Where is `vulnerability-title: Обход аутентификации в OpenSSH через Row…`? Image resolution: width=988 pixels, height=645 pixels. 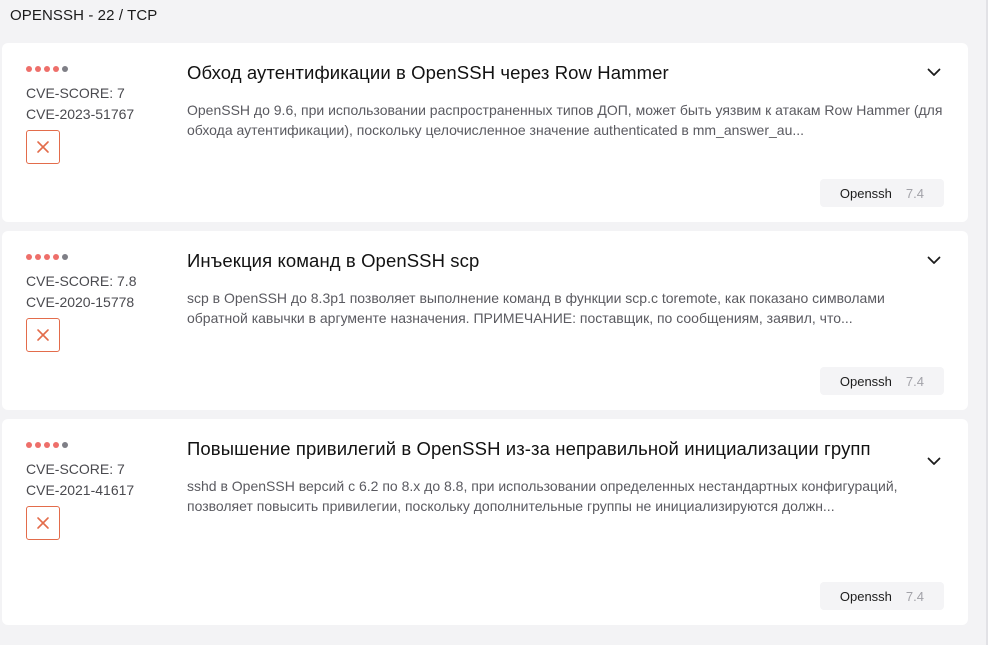 vulnerability-title: Обход аутентификации в OpenSSH через Row… is located at coordinates (547, 72).